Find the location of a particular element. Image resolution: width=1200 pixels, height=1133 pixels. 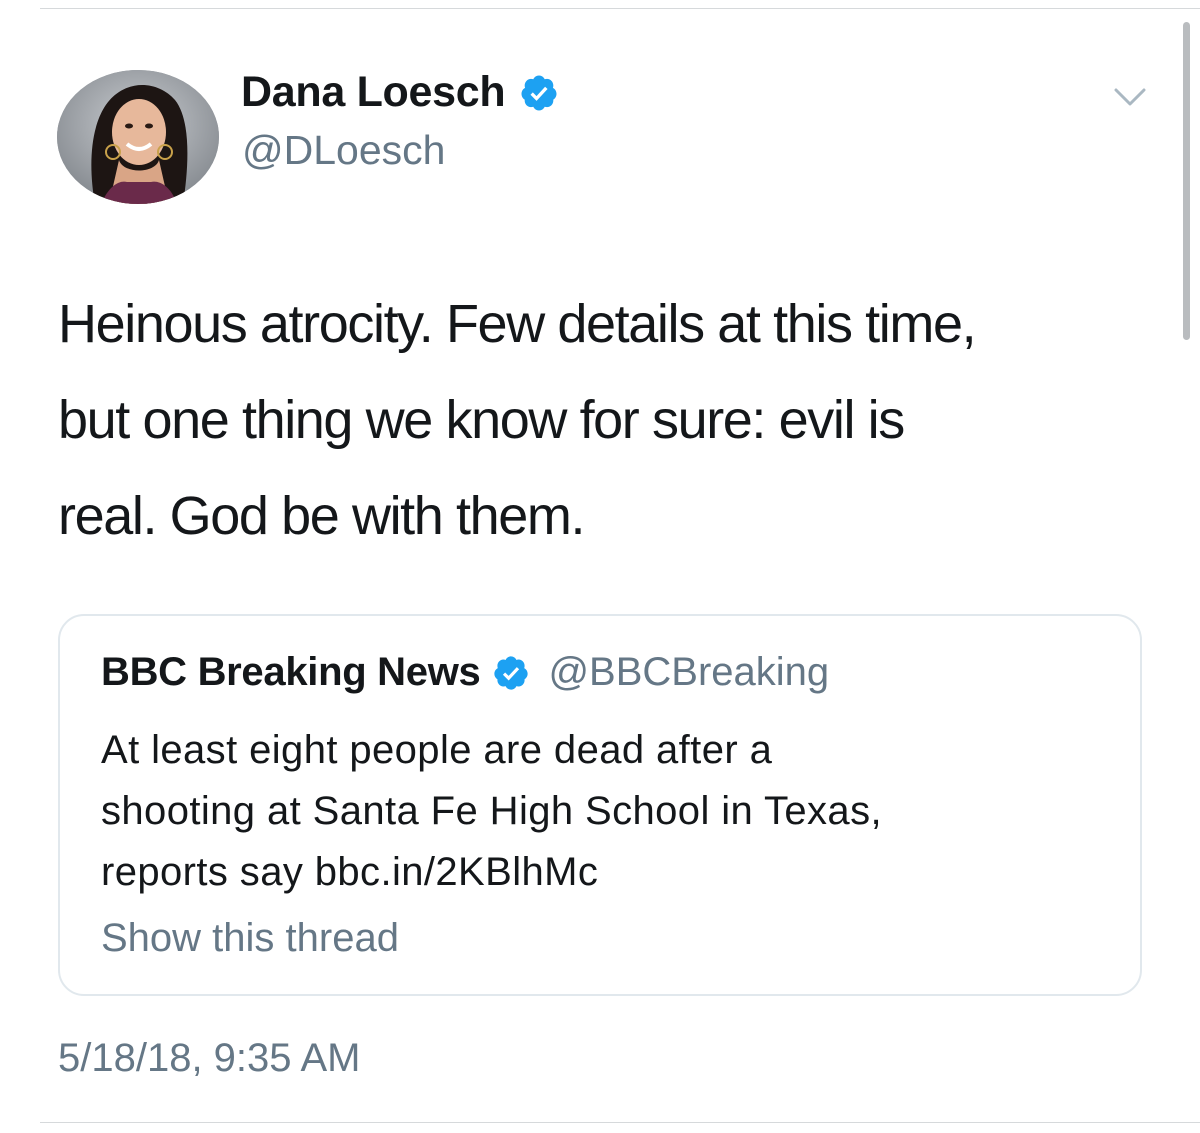

show-thread-link: Show this thread is located at coordinates (250, 938).